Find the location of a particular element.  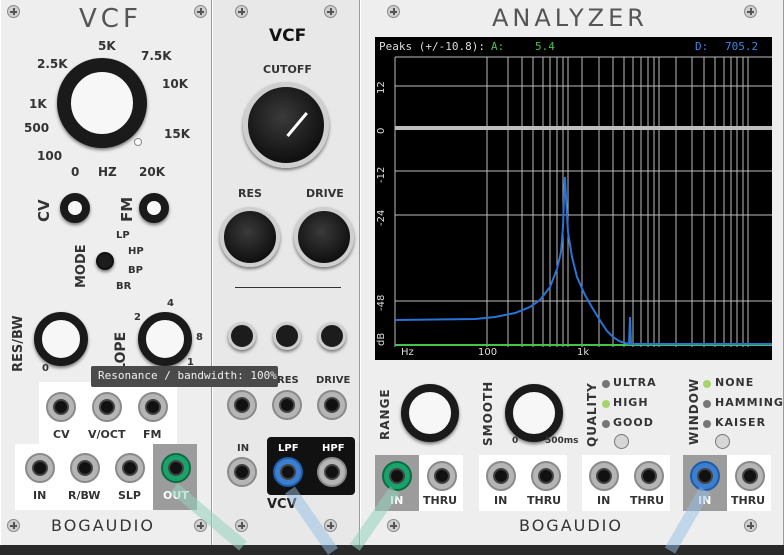

channel-a-thru-jack is located at coordinates (442, 476).